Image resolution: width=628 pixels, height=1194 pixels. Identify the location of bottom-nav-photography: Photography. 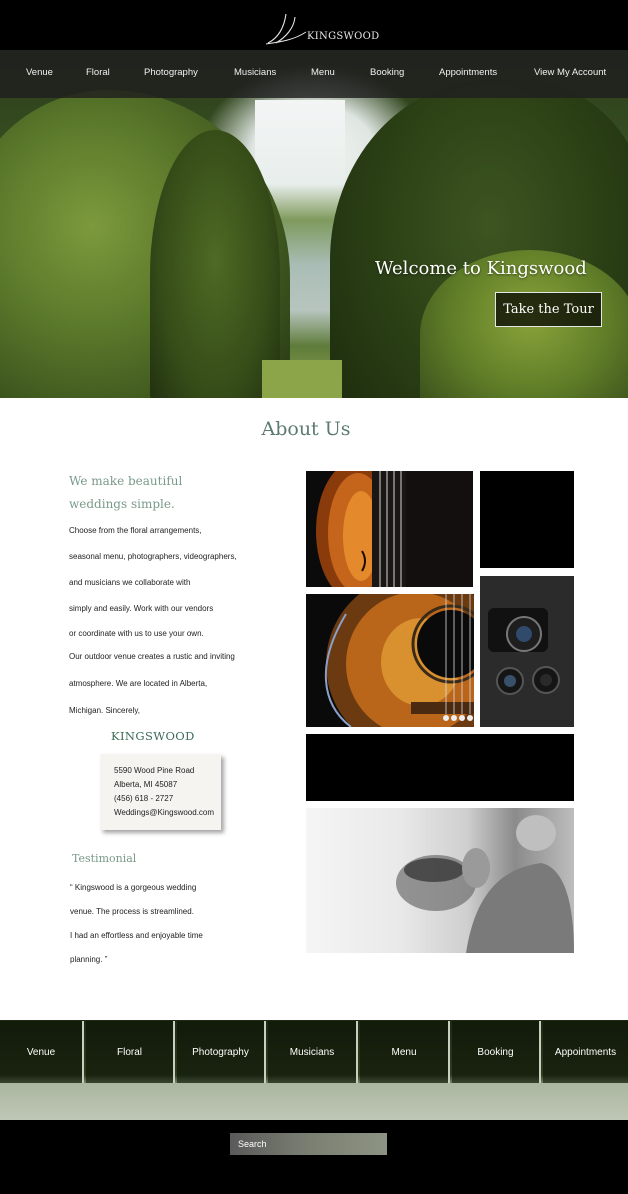
(221, 1052).